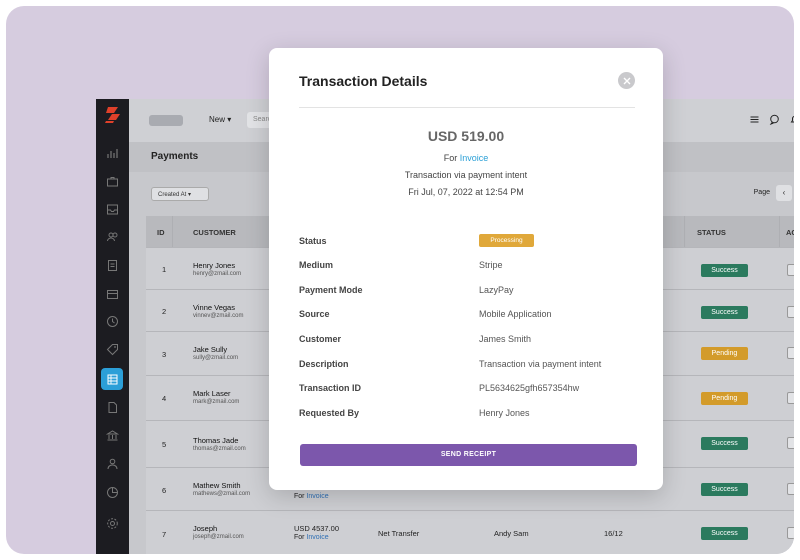  Describe the element at coordinates (112, 181) in the screenshot. I see `briefcase-icon` at that location.